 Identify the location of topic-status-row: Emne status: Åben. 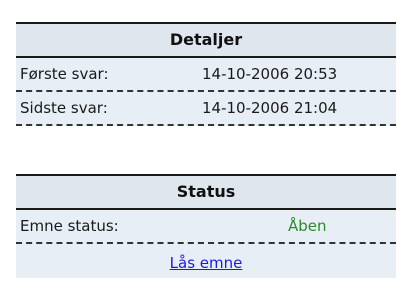
(206, 227).